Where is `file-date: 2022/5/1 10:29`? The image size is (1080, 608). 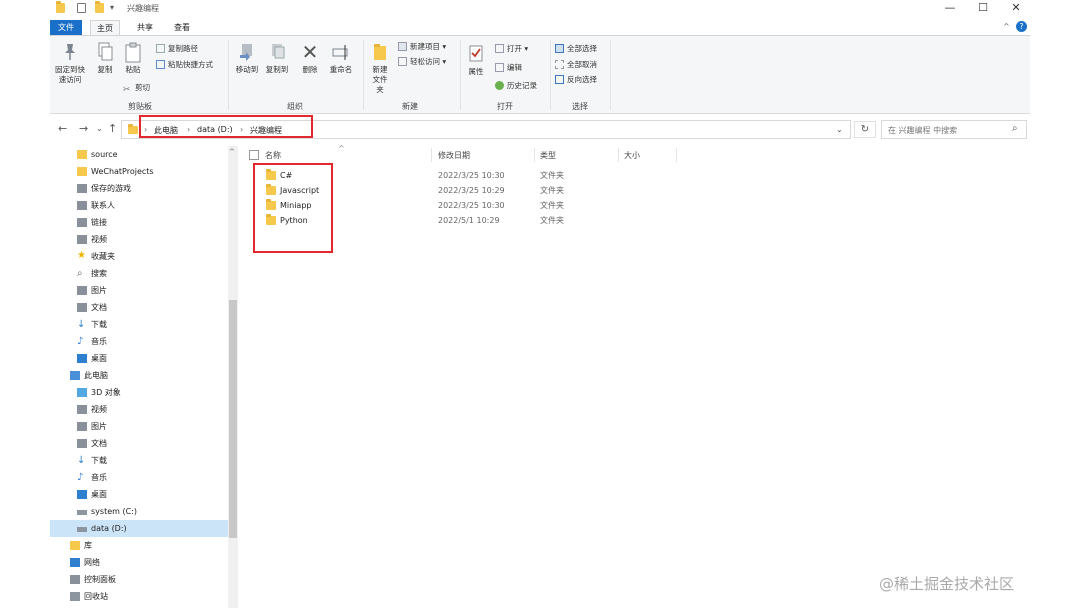
file-date: 2022/5/1 10:29 is located at coordinates (469, 220).